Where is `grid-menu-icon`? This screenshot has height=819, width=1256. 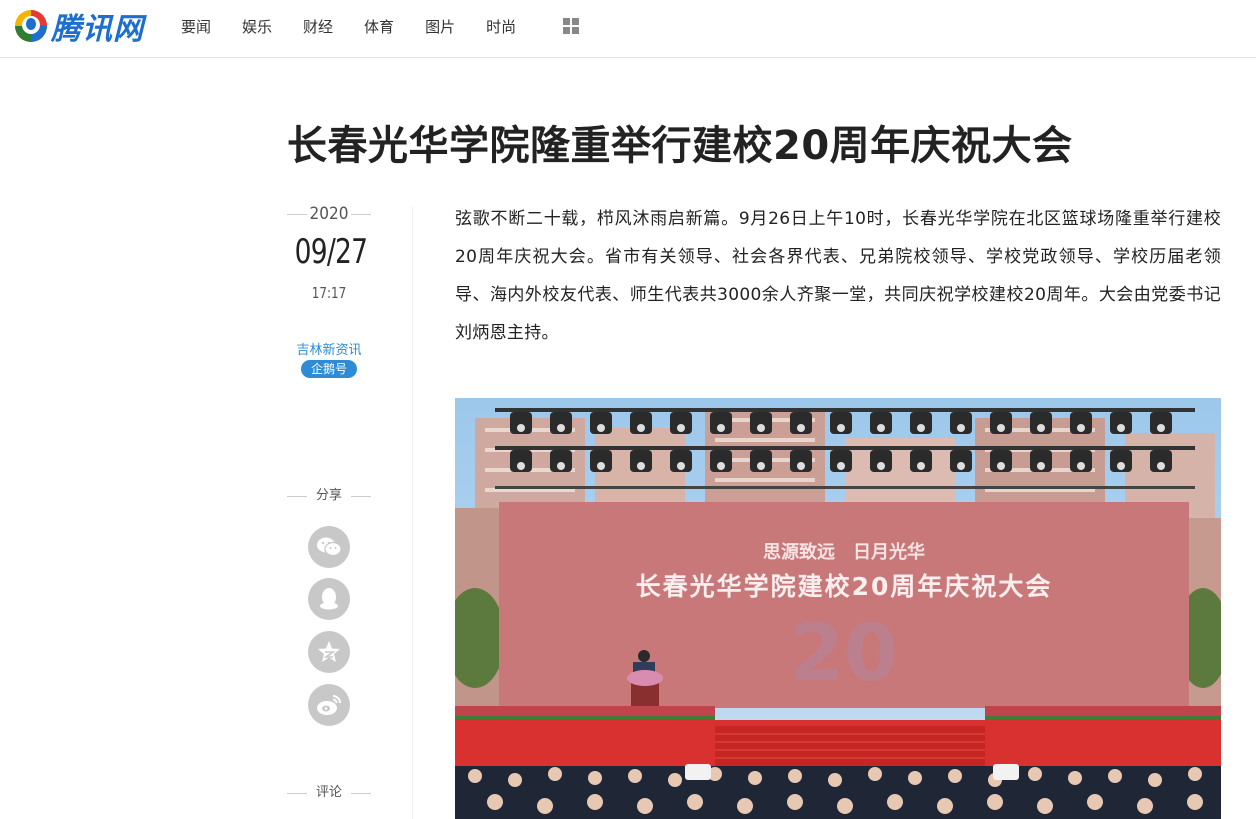 grid-menu-icon is located at coordinates (571, 26).